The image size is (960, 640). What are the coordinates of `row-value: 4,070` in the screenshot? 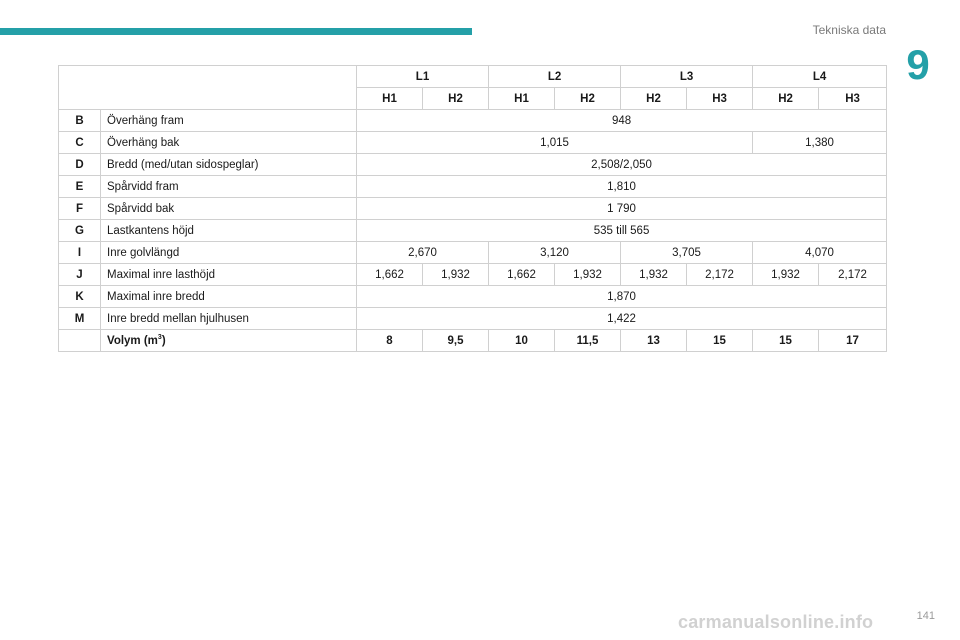 It's located at (820, 252).